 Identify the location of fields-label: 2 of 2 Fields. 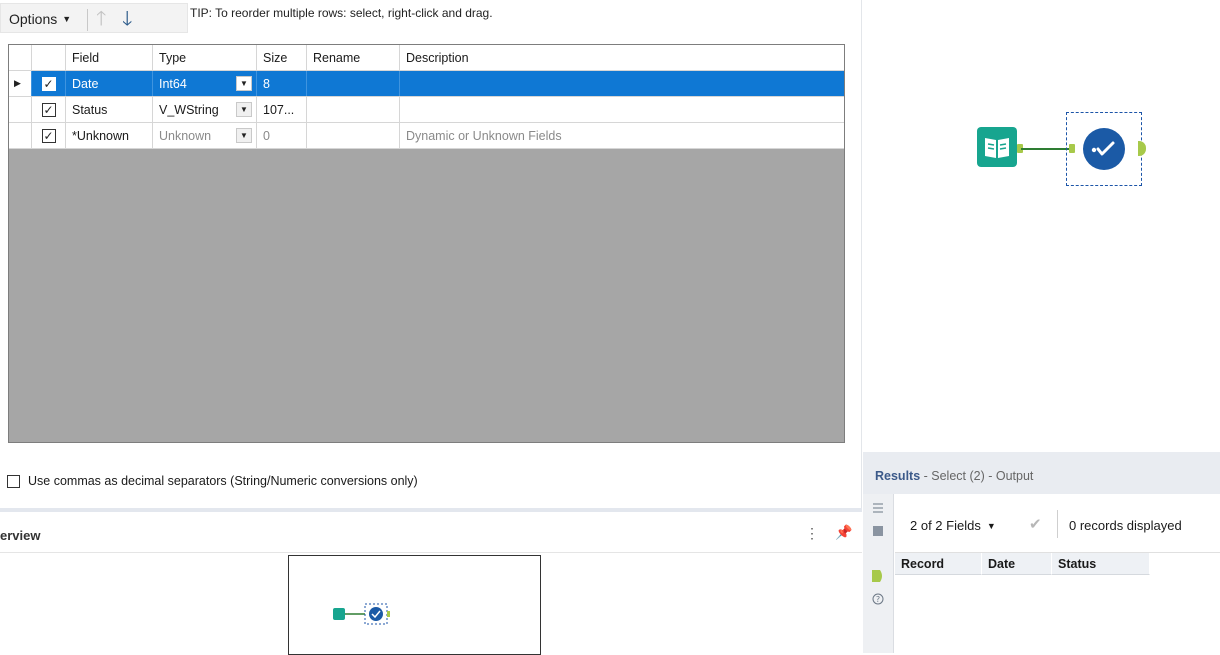
(945, 525).